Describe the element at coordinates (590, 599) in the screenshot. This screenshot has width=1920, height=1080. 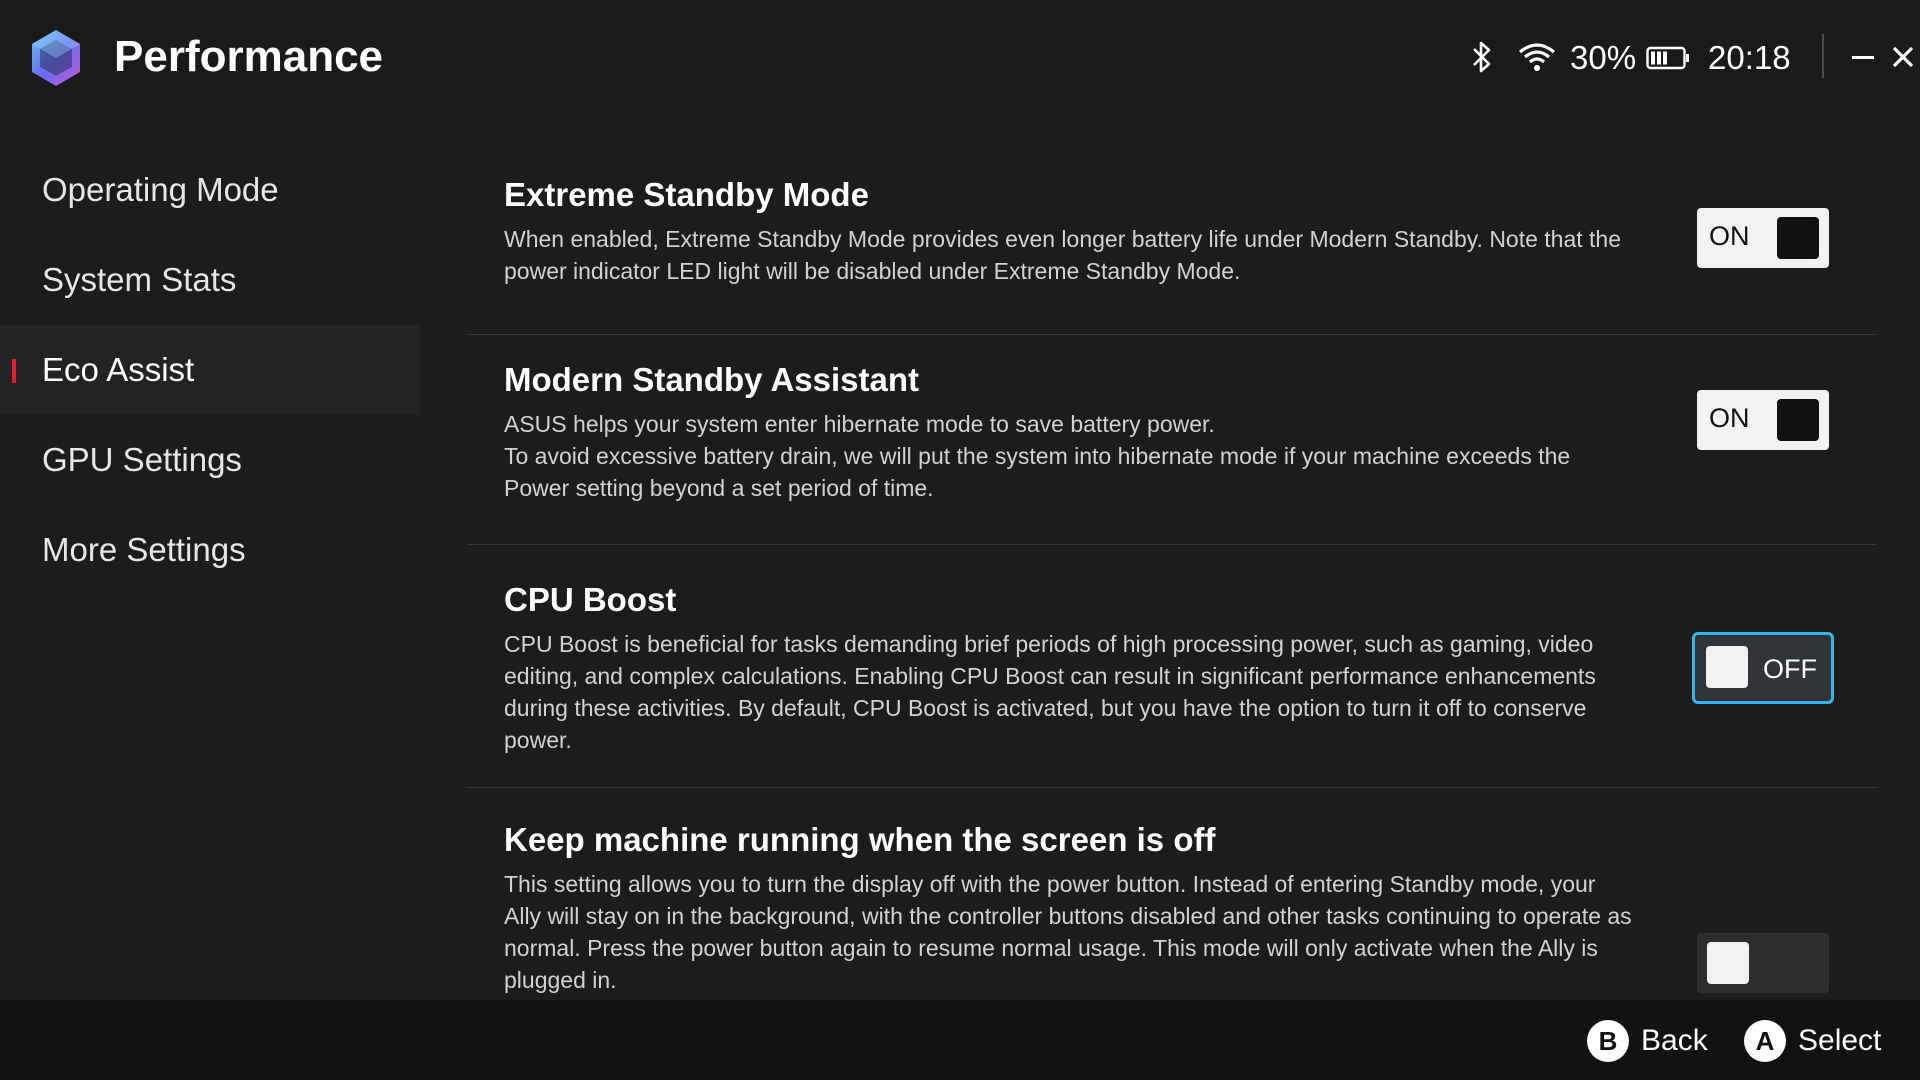
I see `setting-title: CPU Boost` at that location.